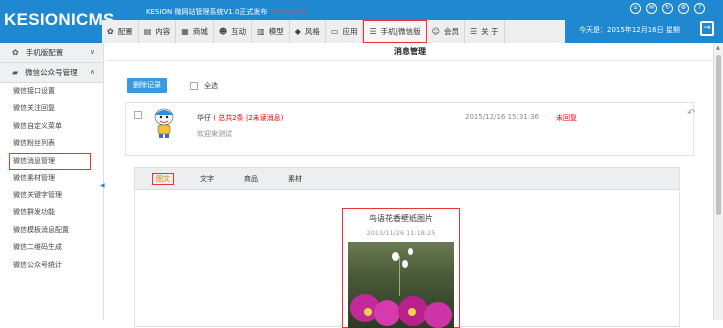 This screenshot has width=723, height=328. I want to click on nav-item-label: 应用, so click(350, 31).